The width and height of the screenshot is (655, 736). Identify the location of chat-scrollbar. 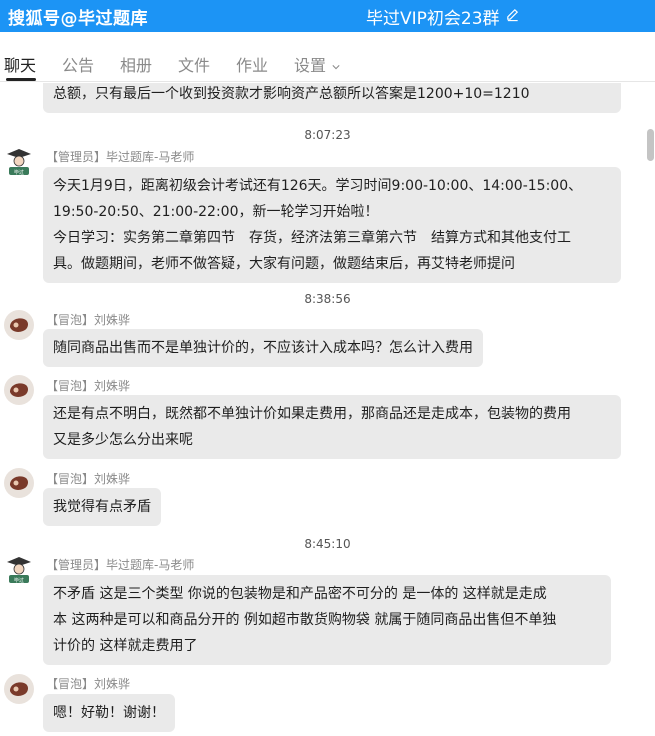
(650, 409).